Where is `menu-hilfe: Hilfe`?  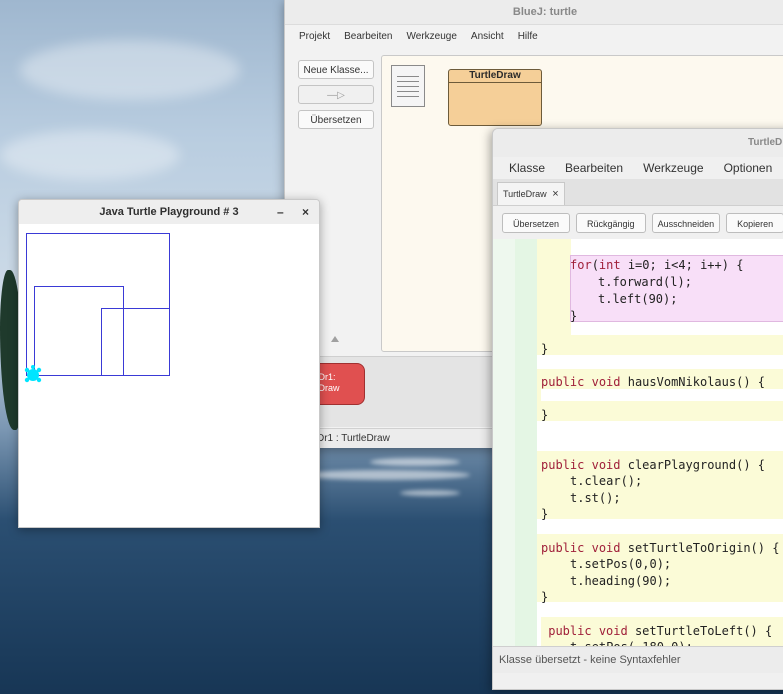 menu-hilfe: Hilfe is located at coordinates (528, 36).